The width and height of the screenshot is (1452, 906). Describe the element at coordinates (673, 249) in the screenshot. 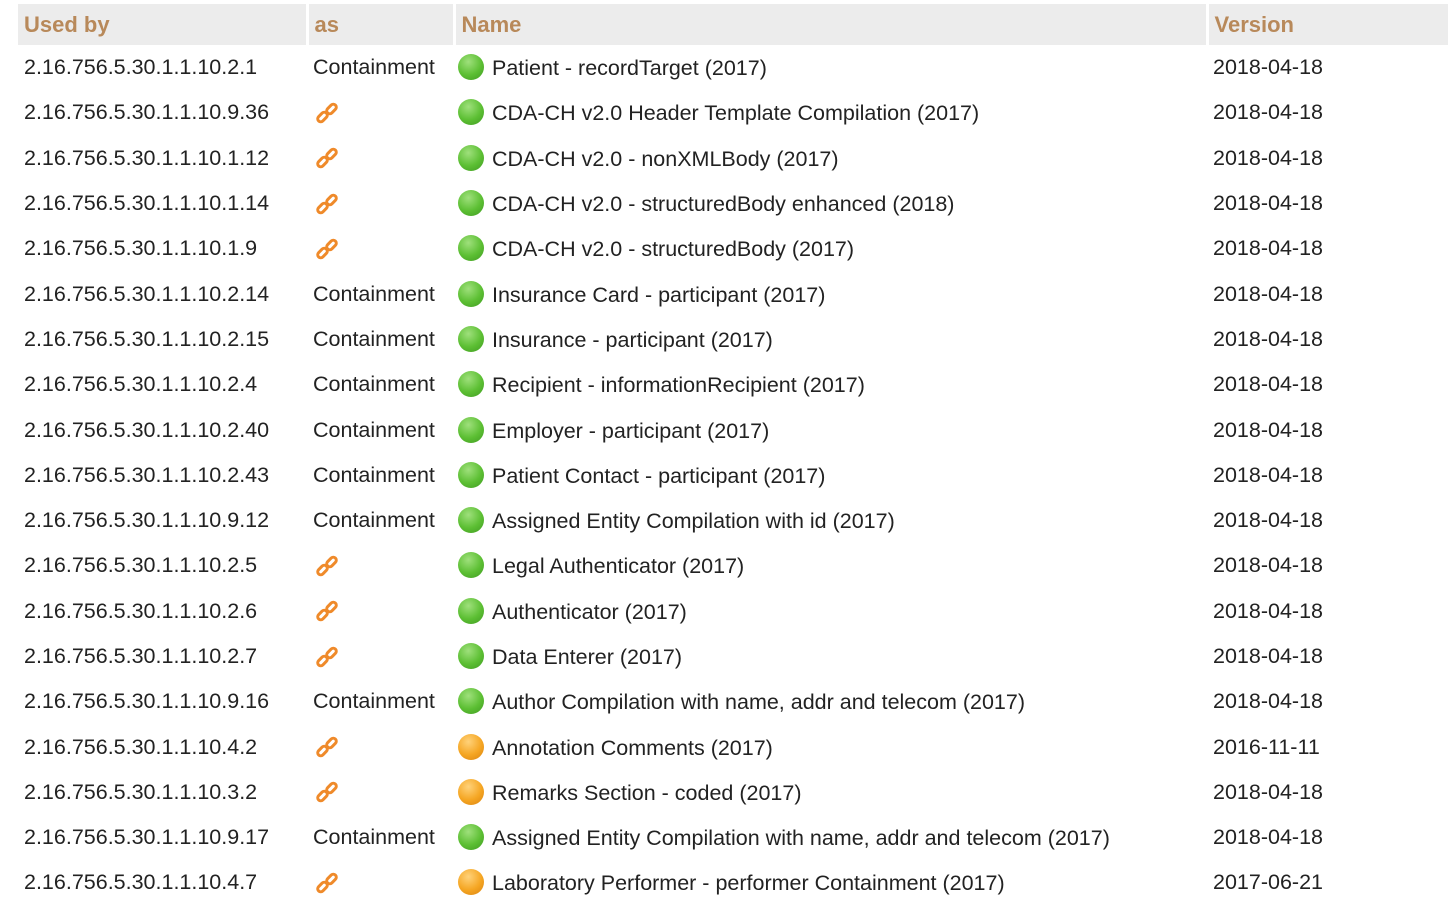

I see `template-name: CDA-CH v2.0 - structuredBody (2017)` at that location.